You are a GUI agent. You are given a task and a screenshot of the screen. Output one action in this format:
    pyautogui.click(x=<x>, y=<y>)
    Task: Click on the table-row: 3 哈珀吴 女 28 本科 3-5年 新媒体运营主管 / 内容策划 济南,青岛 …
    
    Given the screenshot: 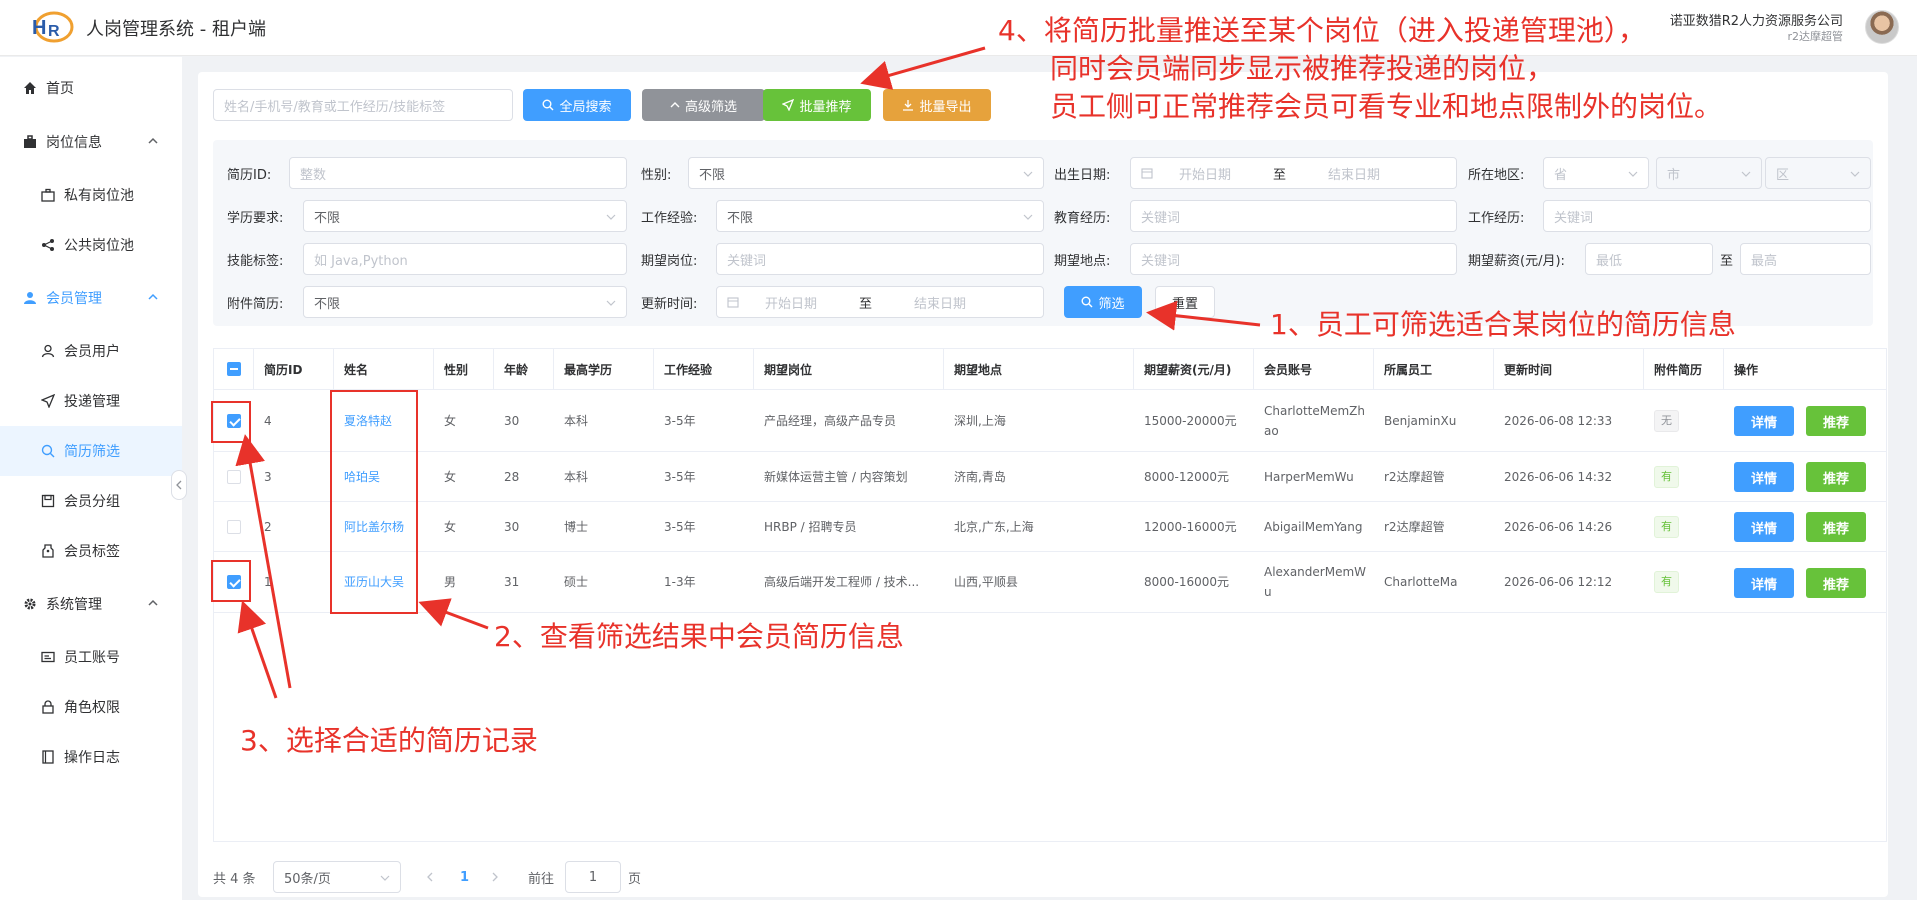 What is the action you would take?
    pyautogui.click(x=1050, y=476)
    